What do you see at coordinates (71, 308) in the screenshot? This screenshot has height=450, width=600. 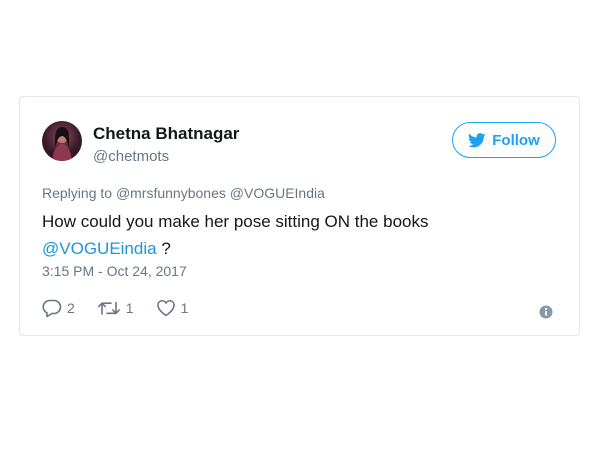 I see `reply-count: 2` at bounding box center [71, 308].